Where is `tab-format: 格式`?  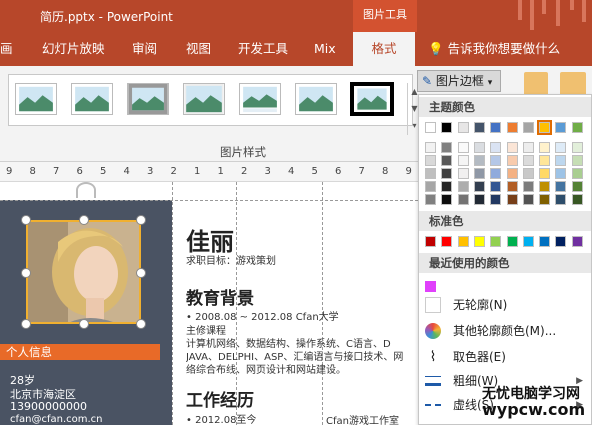 tab-format: 格式 is located at coordinates (384, 49).